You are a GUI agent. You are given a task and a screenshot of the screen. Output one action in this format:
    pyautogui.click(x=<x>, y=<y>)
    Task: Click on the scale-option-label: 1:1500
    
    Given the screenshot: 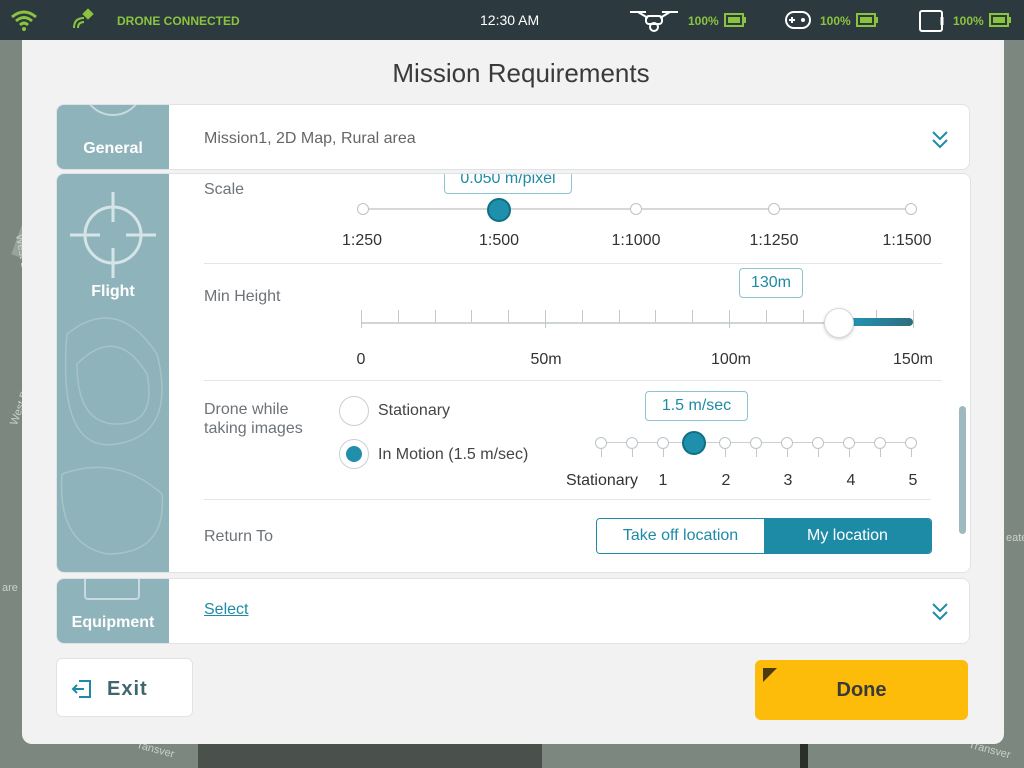 What is the action you would take?
    pyautogui.click(x=907, y=240)
    